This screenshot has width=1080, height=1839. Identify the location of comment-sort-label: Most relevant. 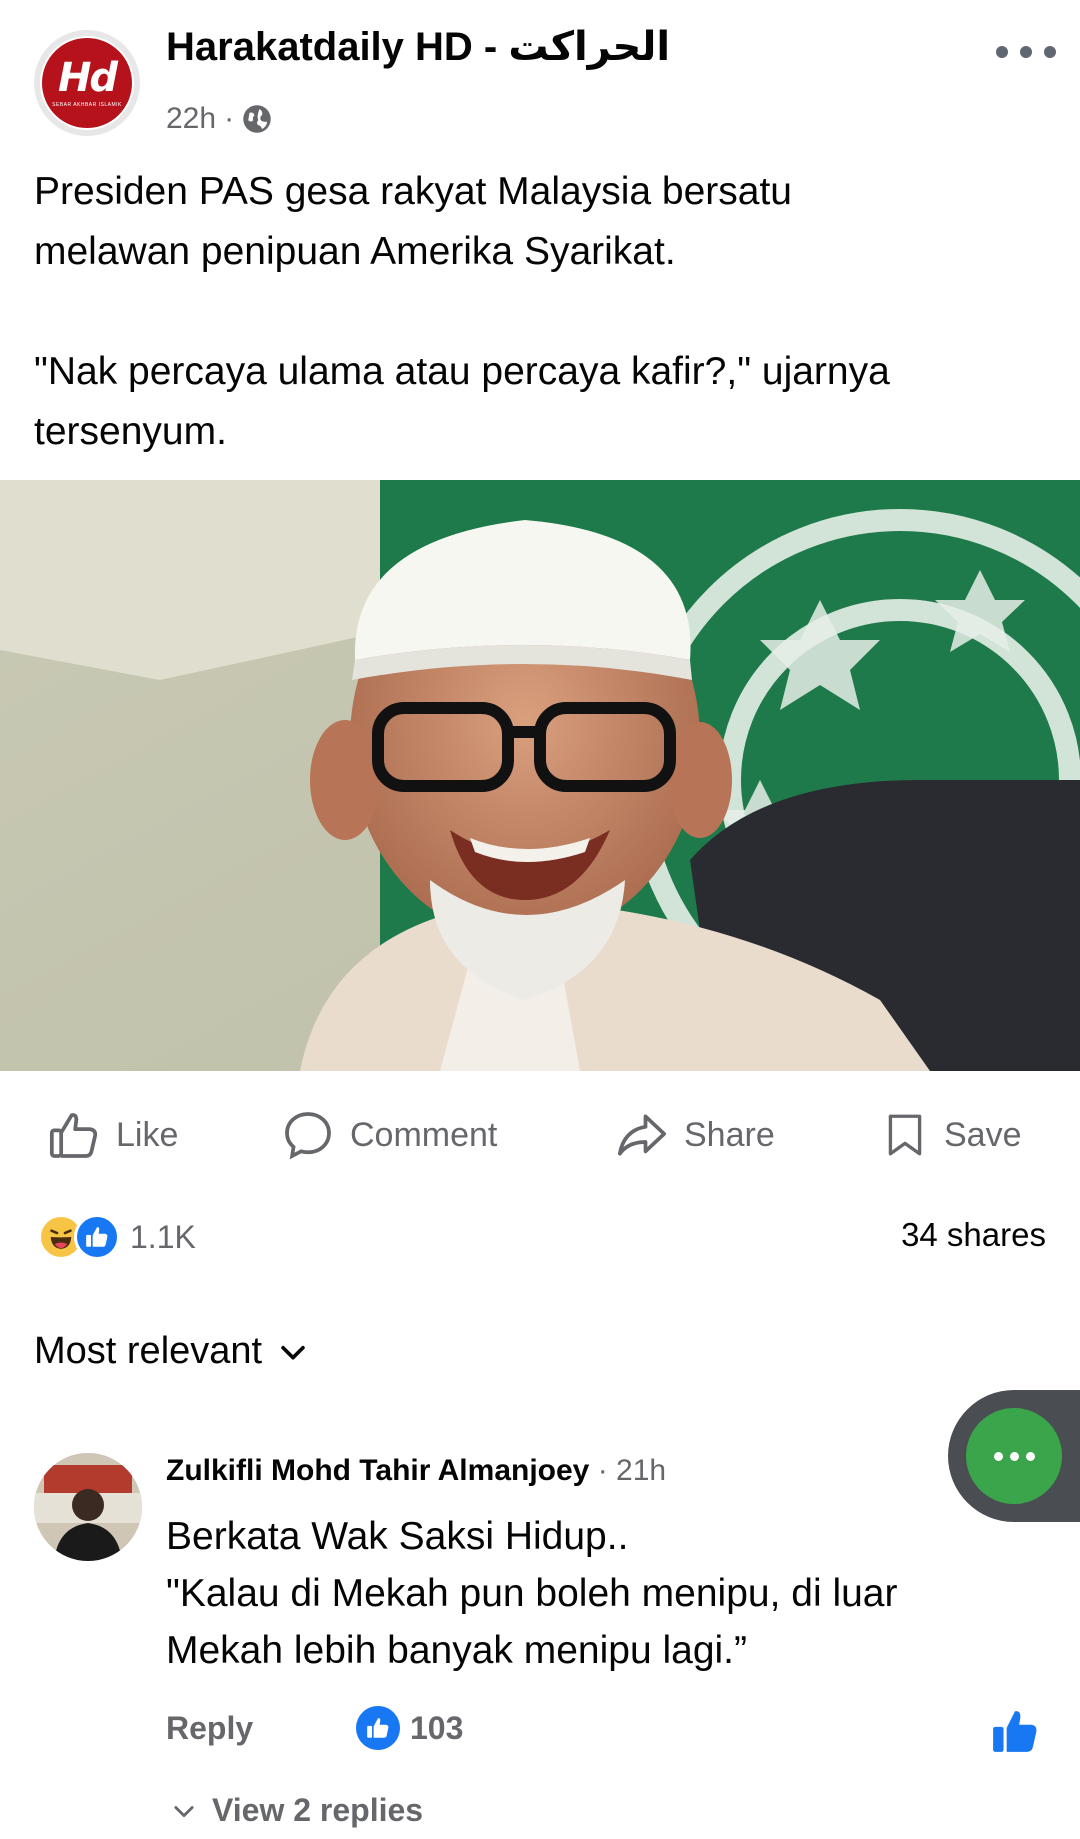
(148, 1351).